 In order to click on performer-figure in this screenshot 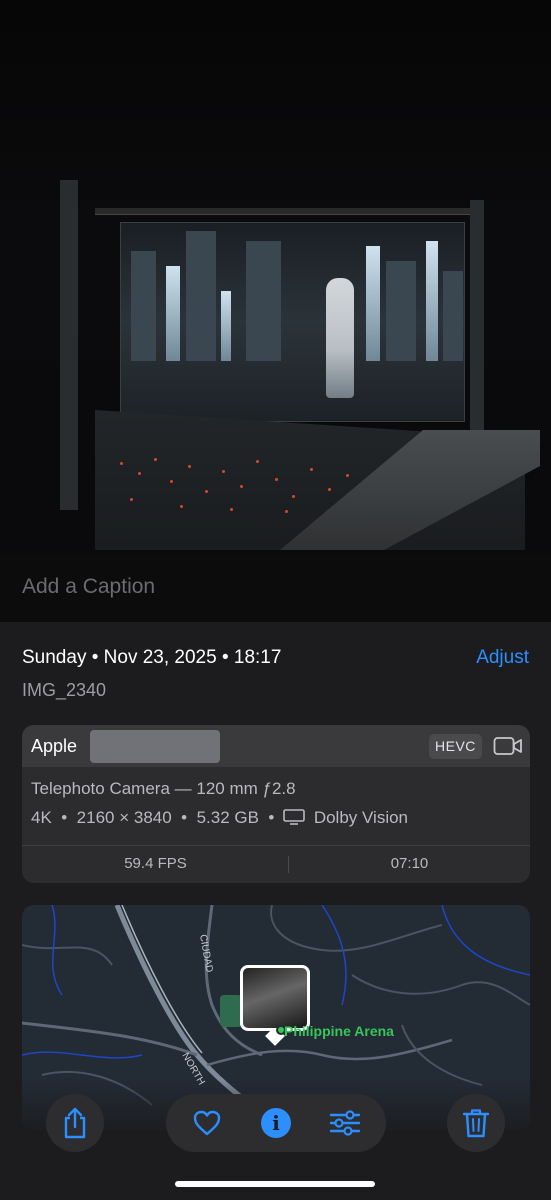, I will do `click(340, 338)`.